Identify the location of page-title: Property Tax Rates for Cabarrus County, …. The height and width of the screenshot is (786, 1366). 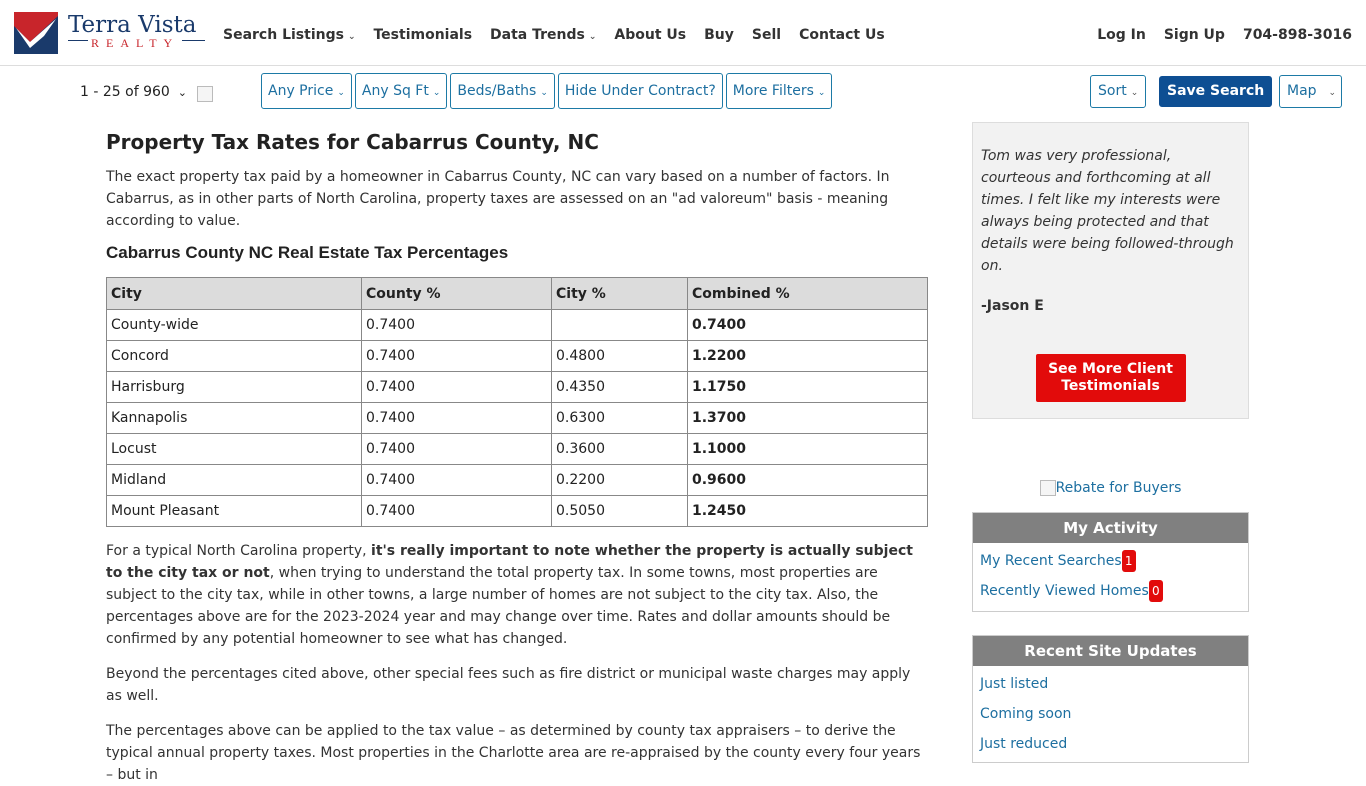
(352, 142).